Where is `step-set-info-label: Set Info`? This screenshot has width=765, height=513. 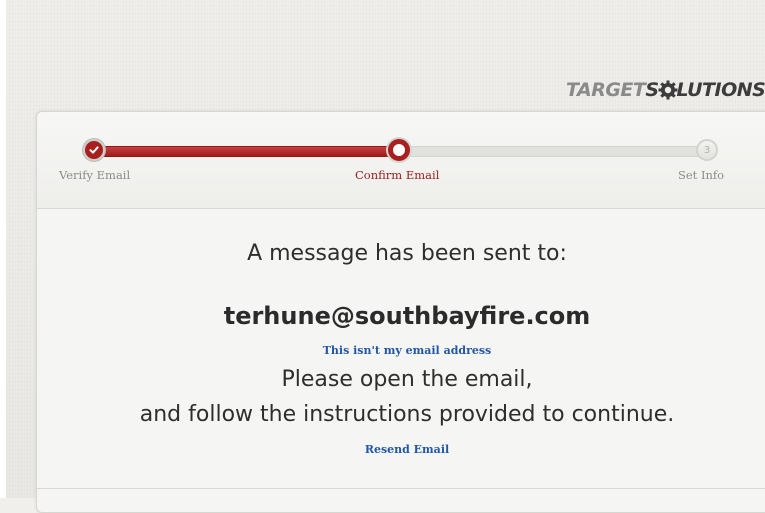 step-set-info-label: Set Info is located at coordinates (701, 175).